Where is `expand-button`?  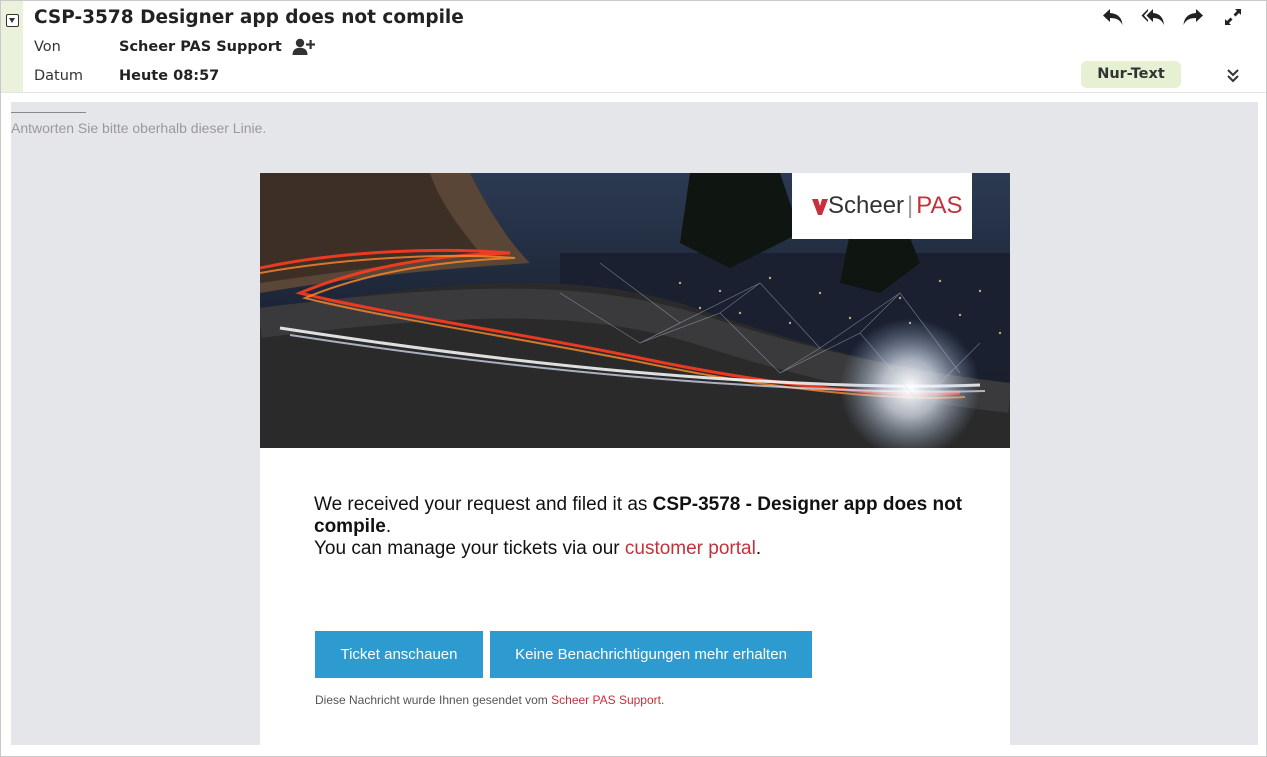 expand-button is located at coordinates (1233, 17).